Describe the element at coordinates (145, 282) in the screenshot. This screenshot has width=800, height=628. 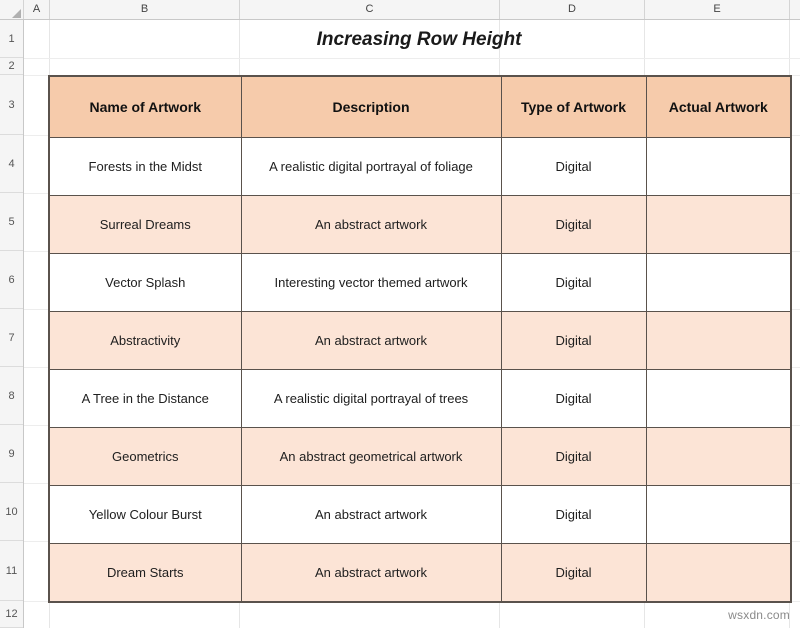
I see `cell-artwork-name: Vector Splash` at that location.